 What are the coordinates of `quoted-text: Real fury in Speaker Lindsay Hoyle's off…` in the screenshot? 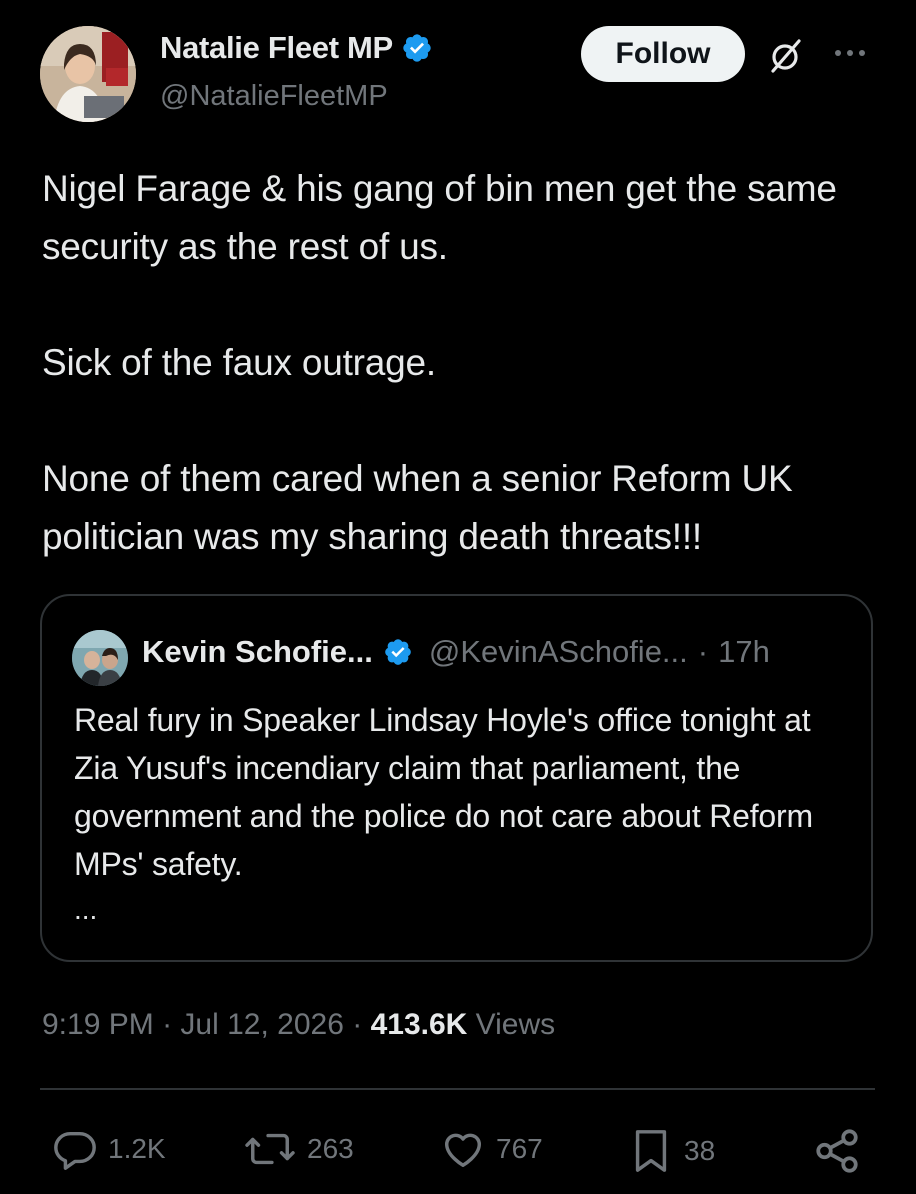 It's located at (443, 792).